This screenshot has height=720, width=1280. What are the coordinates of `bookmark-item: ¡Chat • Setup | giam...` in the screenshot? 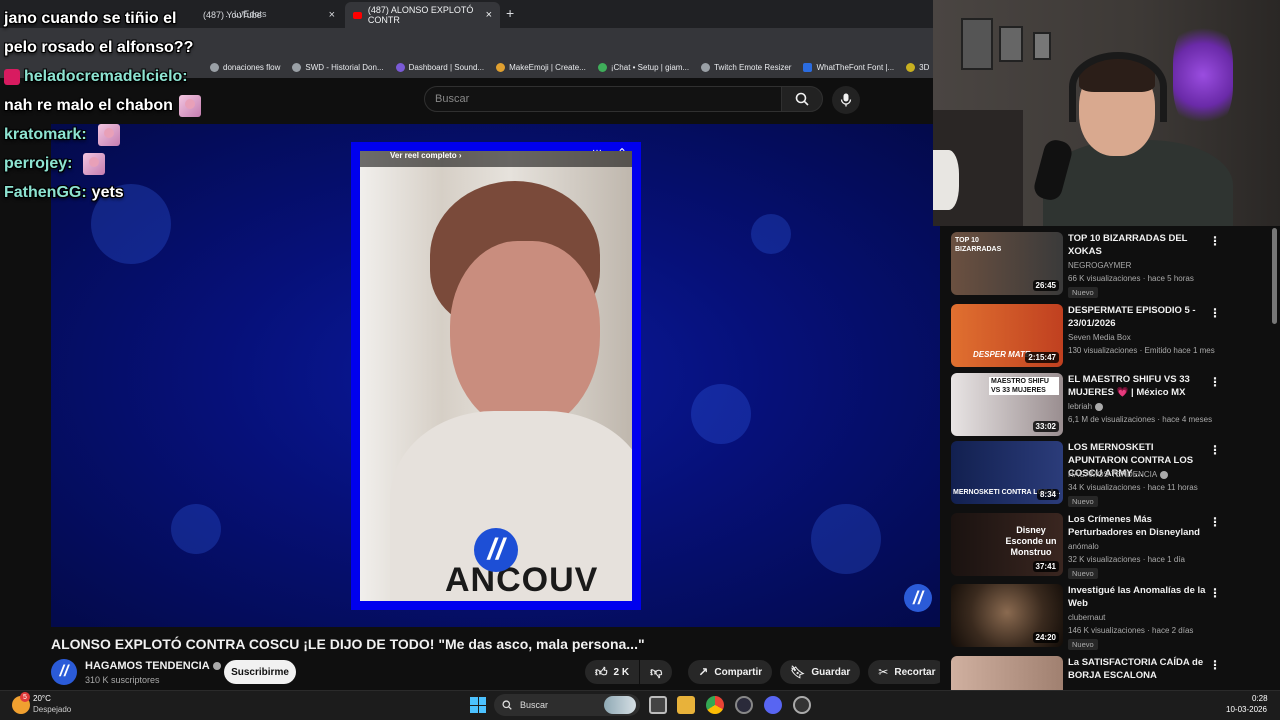 It's located at (643, 67).